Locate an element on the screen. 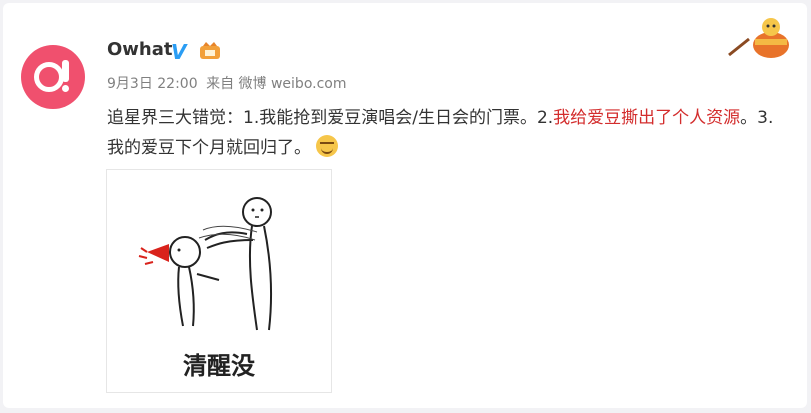  avatar-logo-ring is located at coordinates (49, 77).